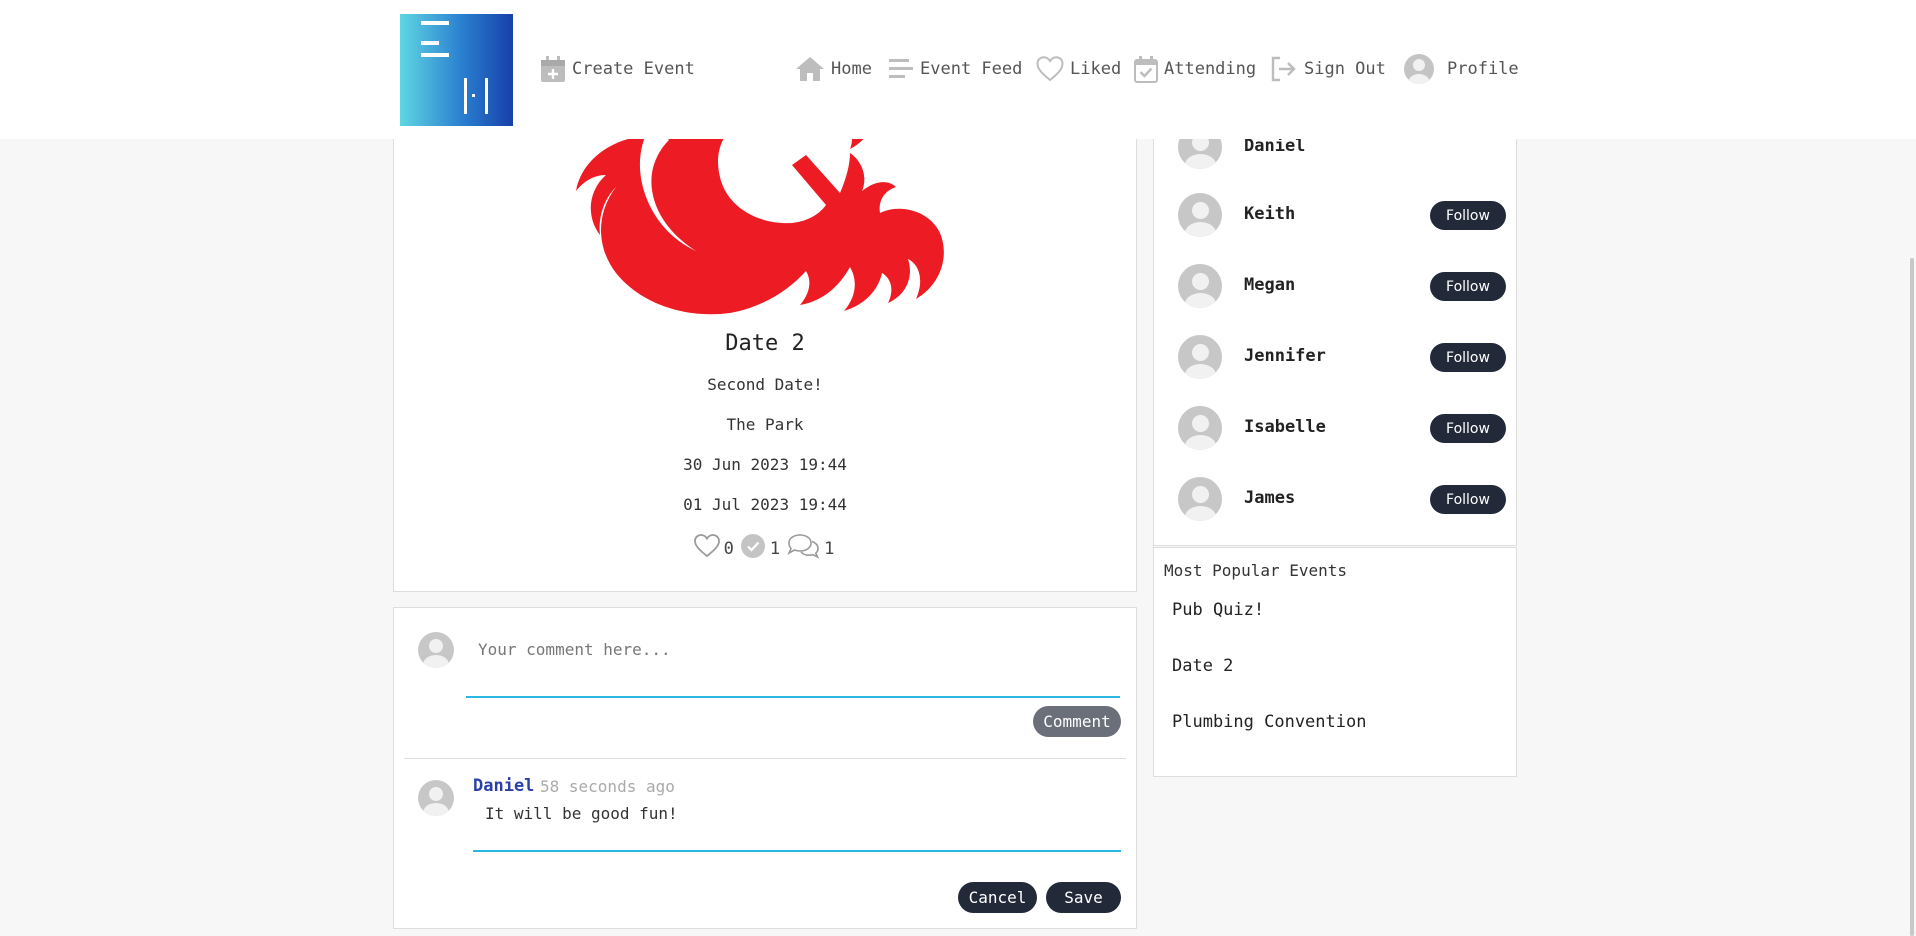 Image resolution: width=1916 pixels, height=936 pixels. I want to click on person-name: Jennifer, so click(1285, 356).